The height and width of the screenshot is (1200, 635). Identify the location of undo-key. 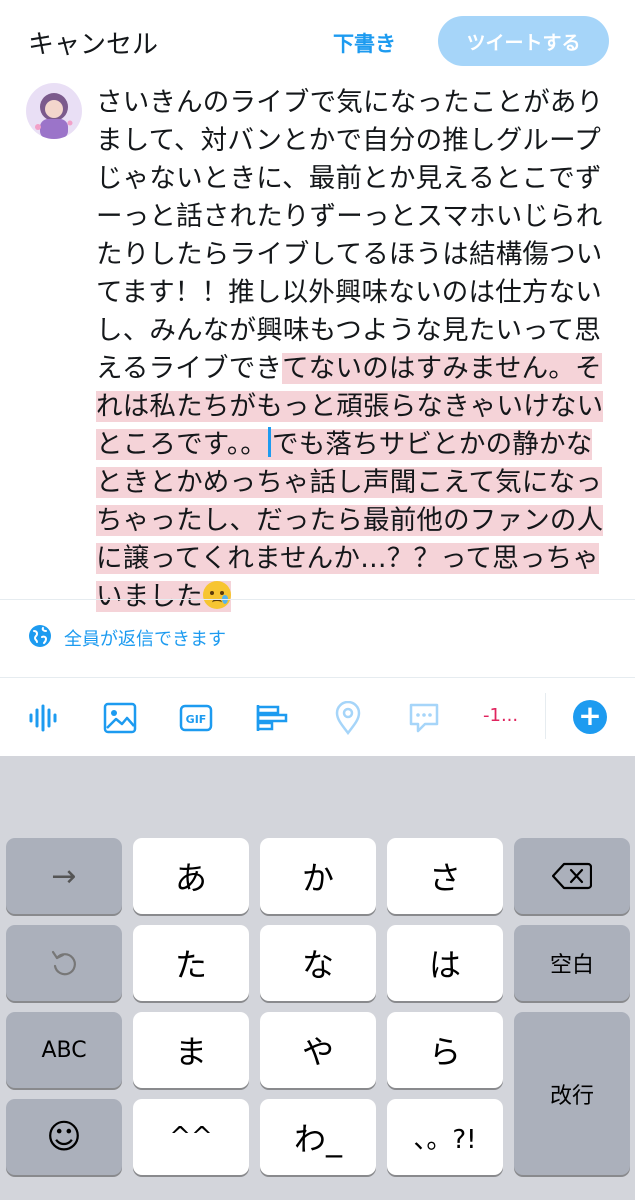
(64, 963).